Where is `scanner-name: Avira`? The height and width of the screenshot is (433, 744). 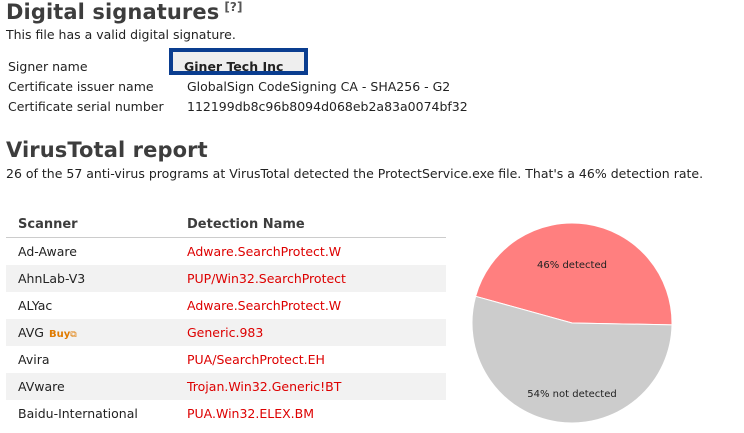
scanner-name: Avira is located at coordinates (34, 359).